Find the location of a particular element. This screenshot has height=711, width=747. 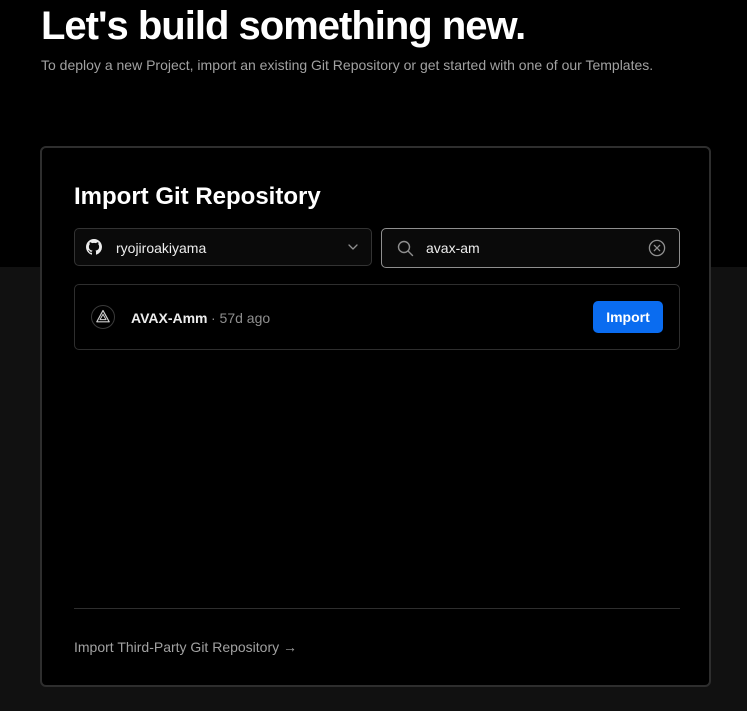

page-title: Let's build something new. is located at coordinates (283, 26).